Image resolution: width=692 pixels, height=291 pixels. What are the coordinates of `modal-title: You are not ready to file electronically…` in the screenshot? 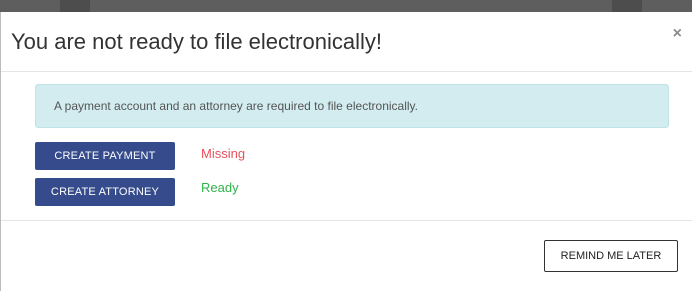 It's located at (196, 41).